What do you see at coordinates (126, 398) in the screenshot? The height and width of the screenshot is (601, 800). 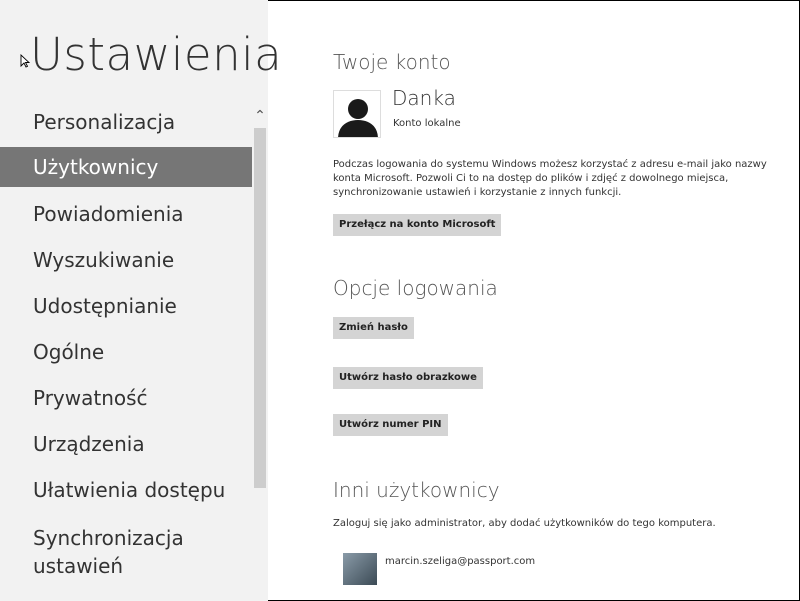 I see `sidebar-item-prywatnosc: Prywatność` at bounding box center [126, 398].